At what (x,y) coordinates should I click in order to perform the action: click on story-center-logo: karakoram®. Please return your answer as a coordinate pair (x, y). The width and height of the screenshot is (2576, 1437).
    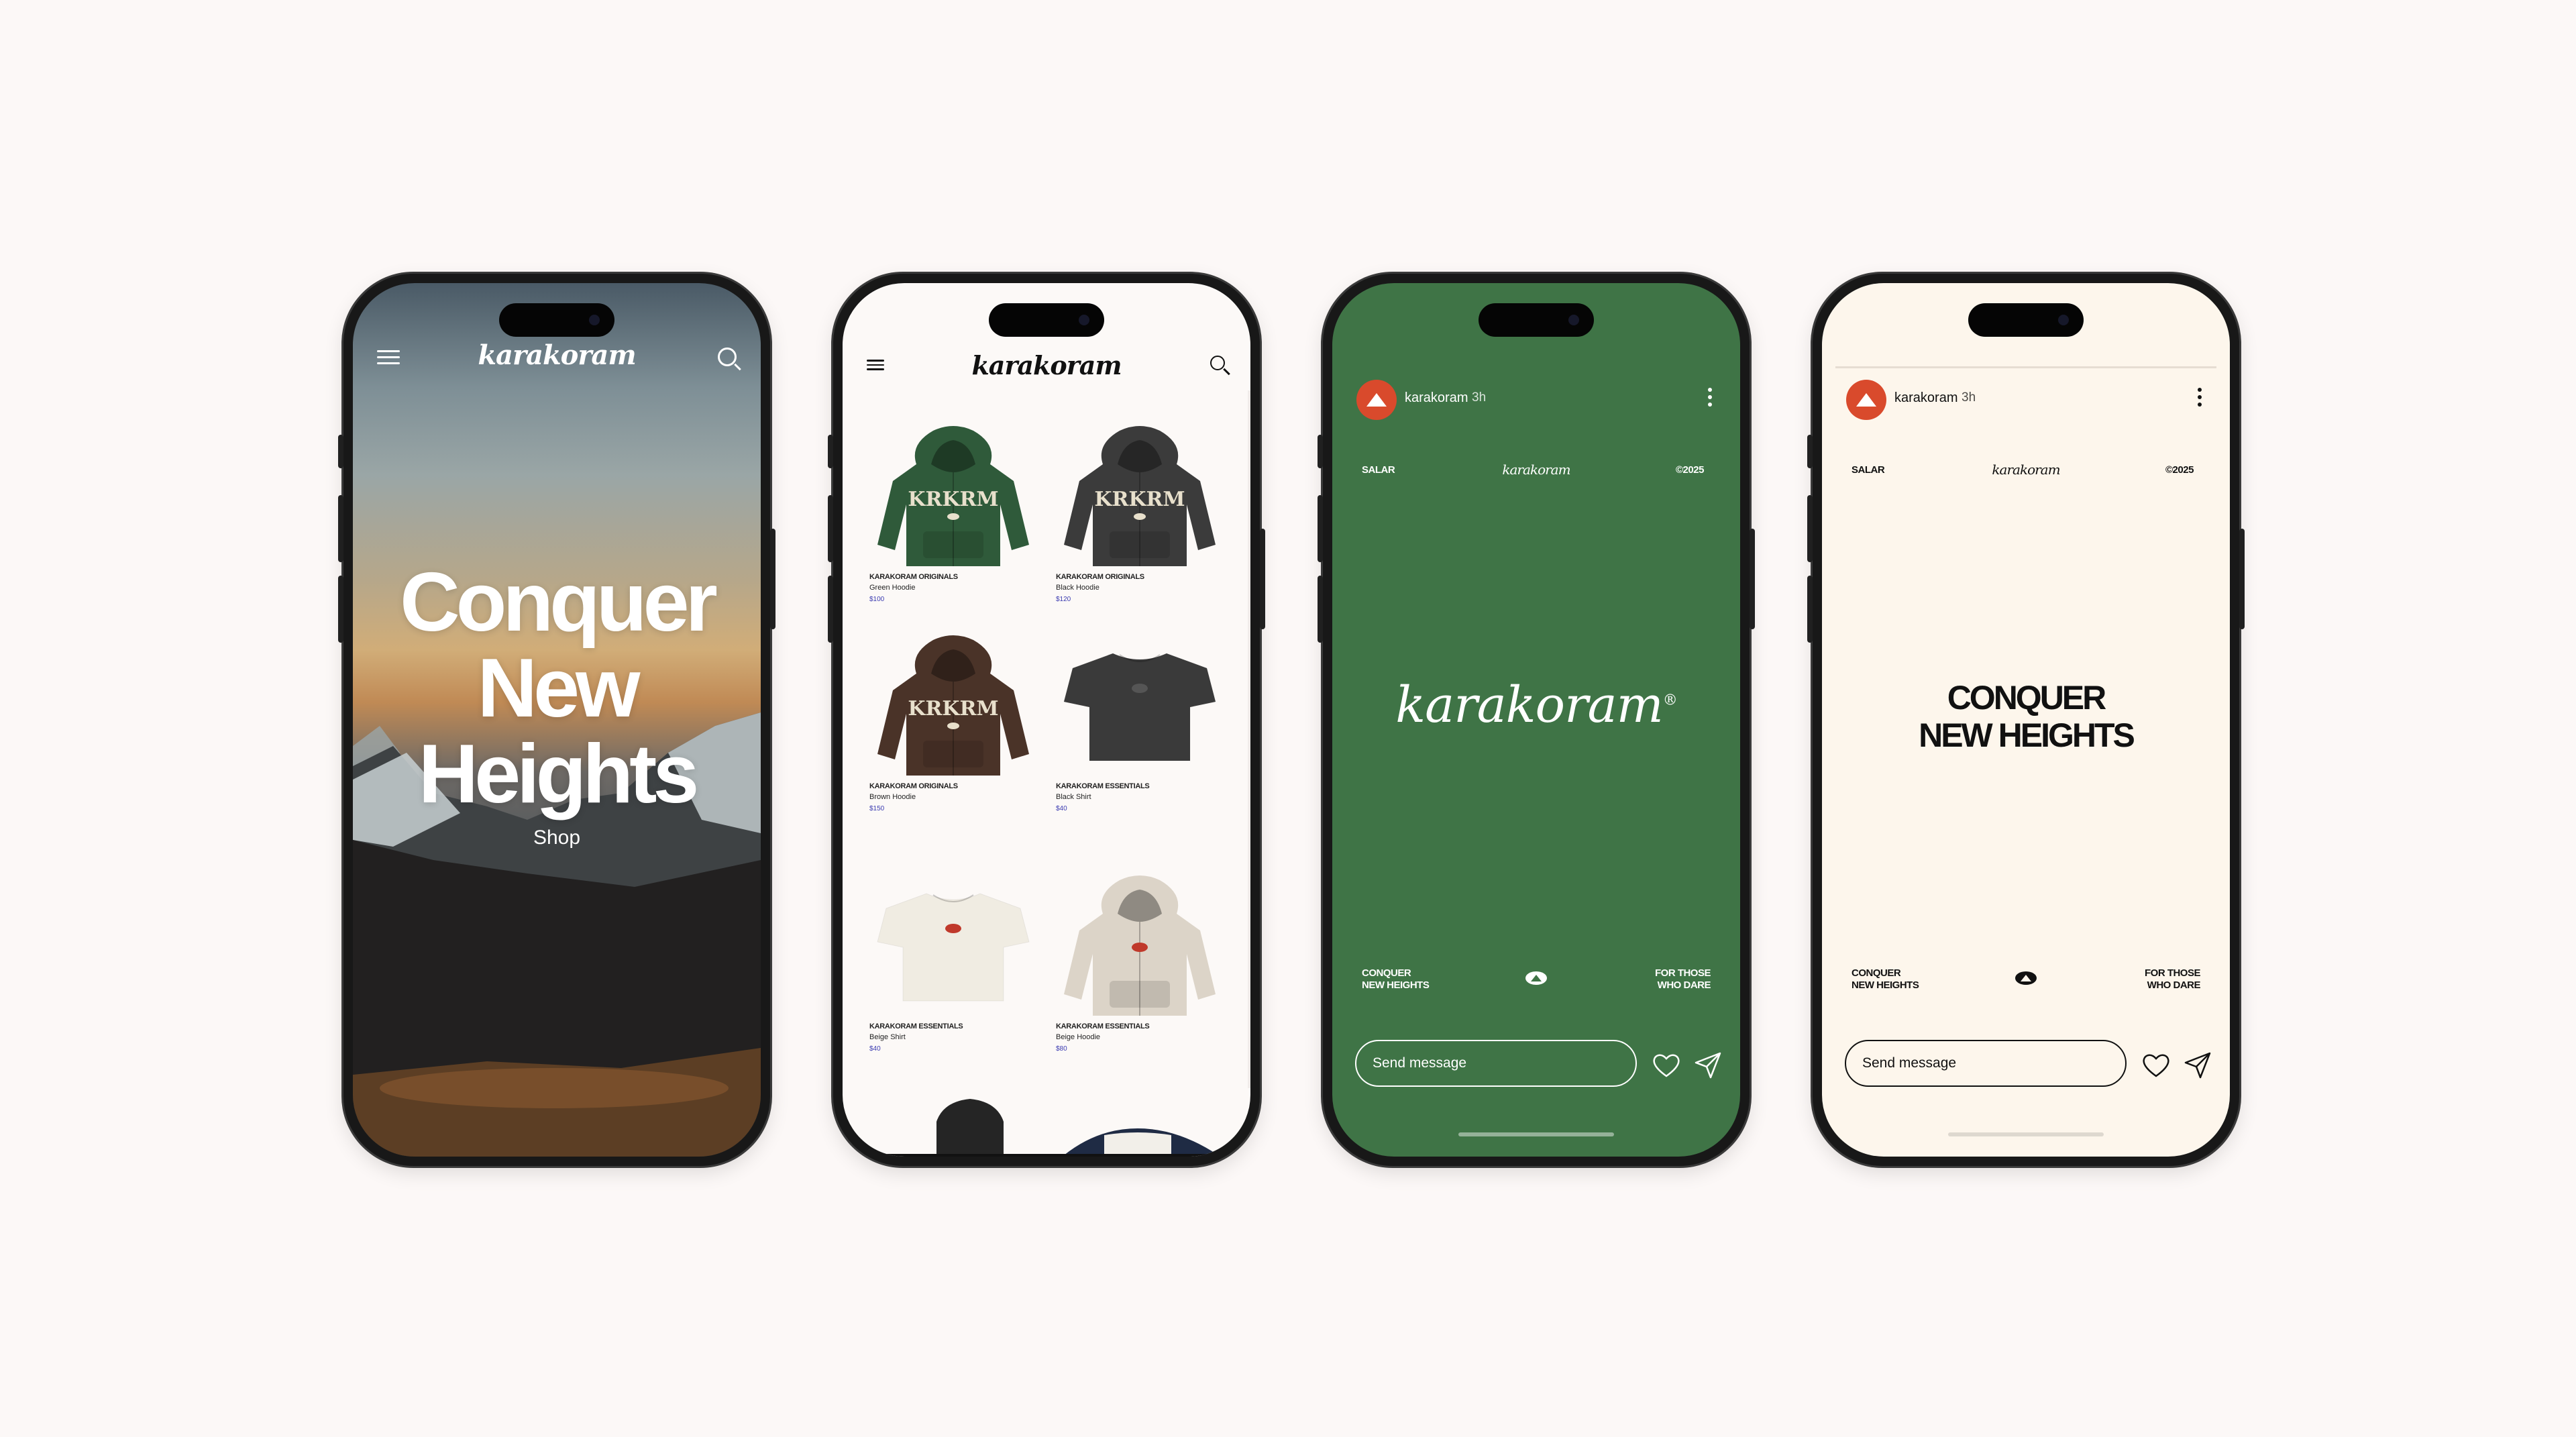
    Looking at the image, I should click on (1536, 705).